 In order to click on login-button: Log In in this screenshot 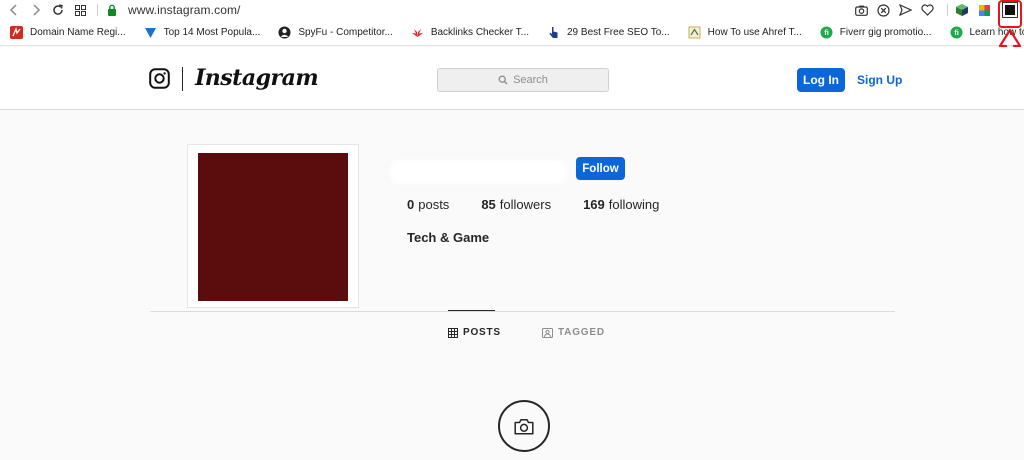, I will do `click(821, 80)`.